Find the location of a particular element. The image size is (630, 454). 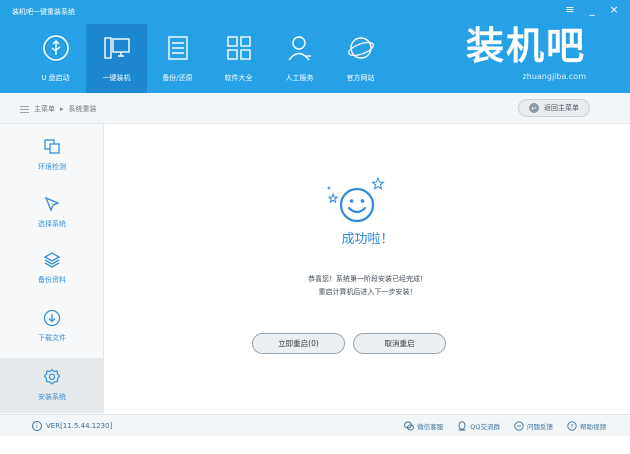

feedback-link: 问题反馈 is located at coordinates (533, 426).